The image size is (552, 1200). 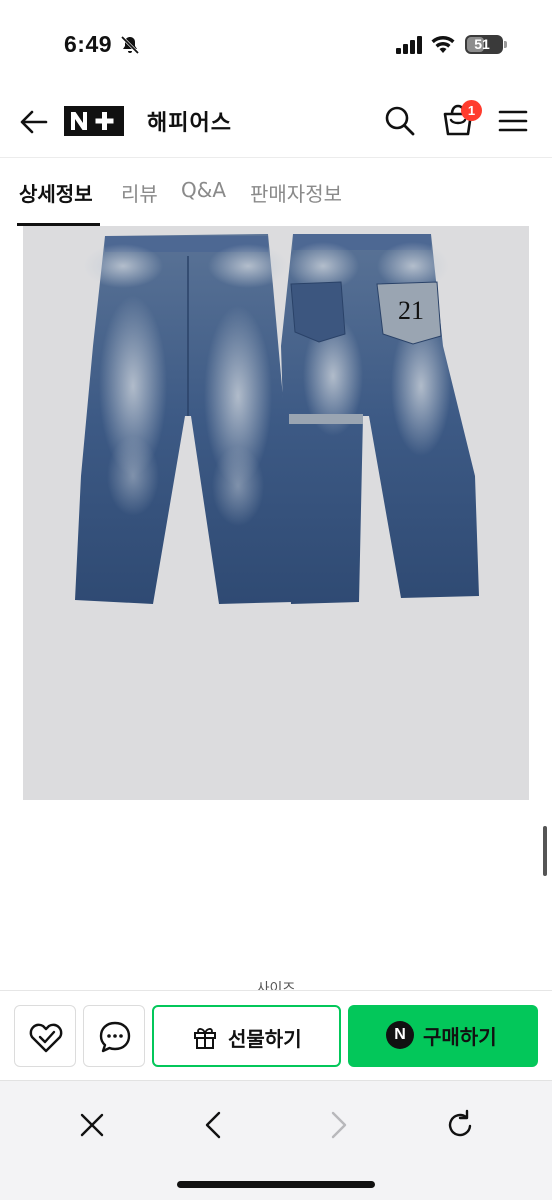 What do you see at coordinates (130, 45) in the screenshot?
I see `bell-off-icon` at bounding box center [130, 45].